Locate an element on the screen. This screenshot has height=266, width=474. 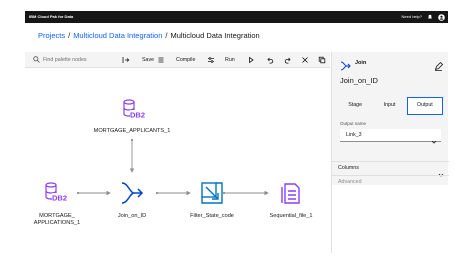
save-options-icon is located at coordinates (161, 60).